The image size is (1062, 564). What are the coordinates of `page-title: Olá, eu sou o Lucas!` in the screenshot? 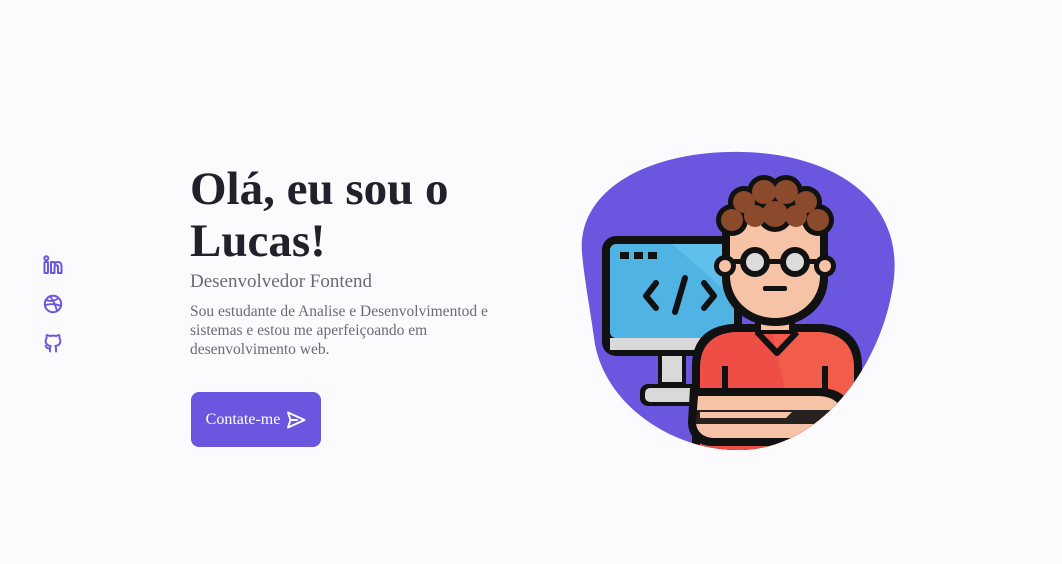 It's located at (319, 215).